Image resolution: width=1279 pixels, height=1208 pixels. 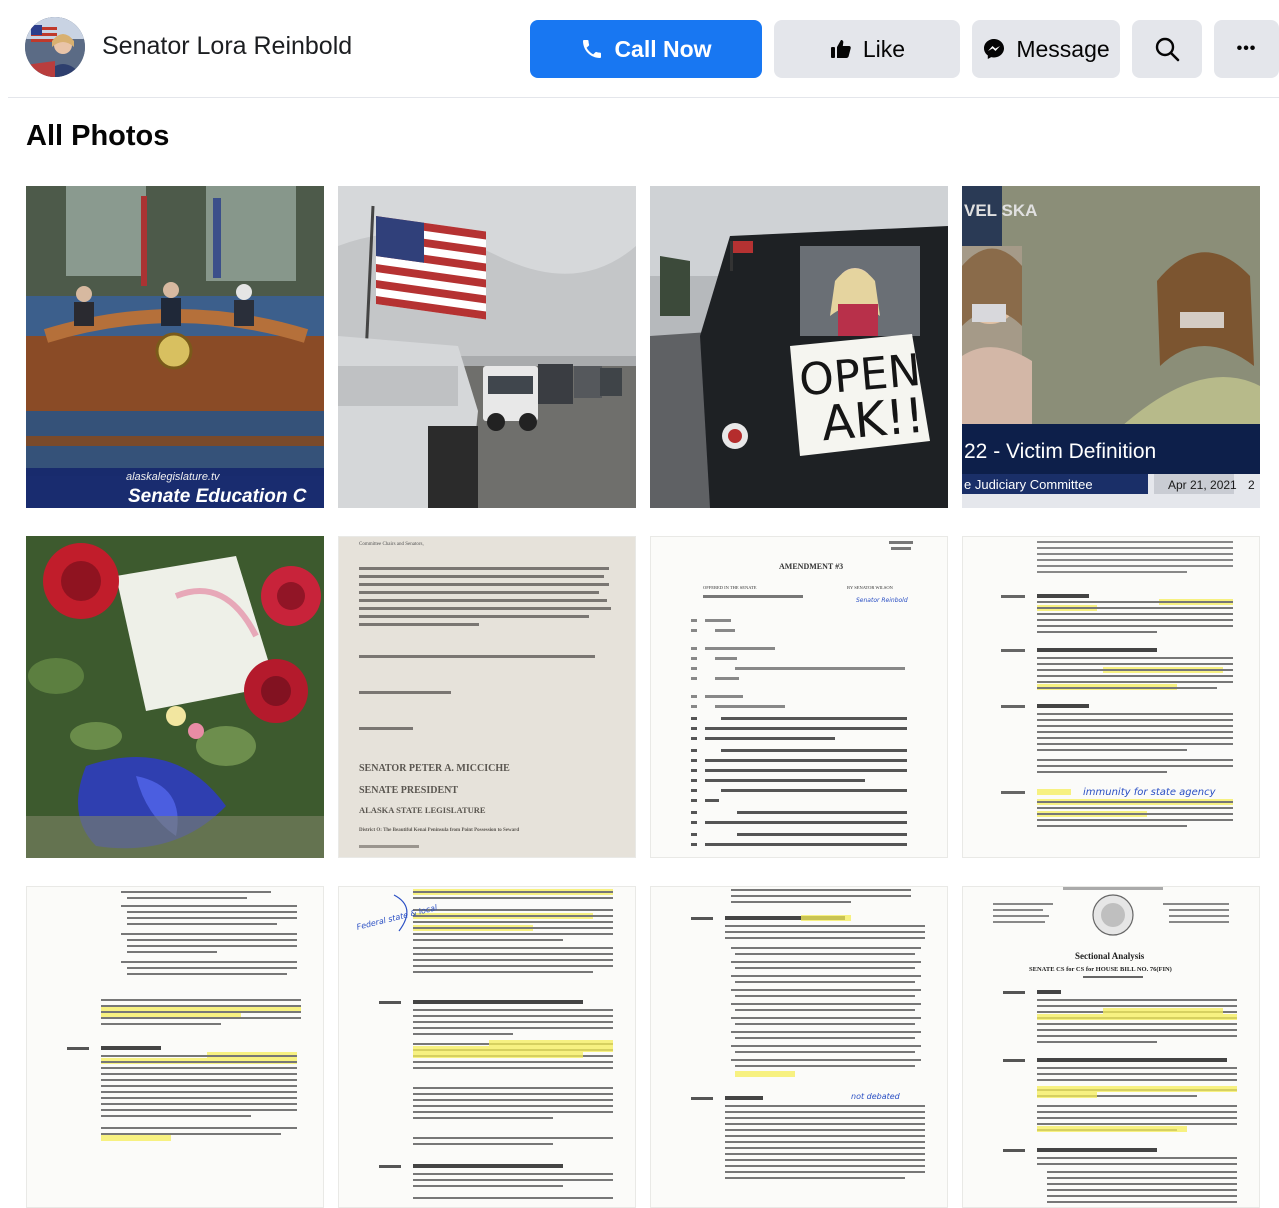 I want to click on amendment-by: BY SENATOR WILSON, so click(x=870, y=587).